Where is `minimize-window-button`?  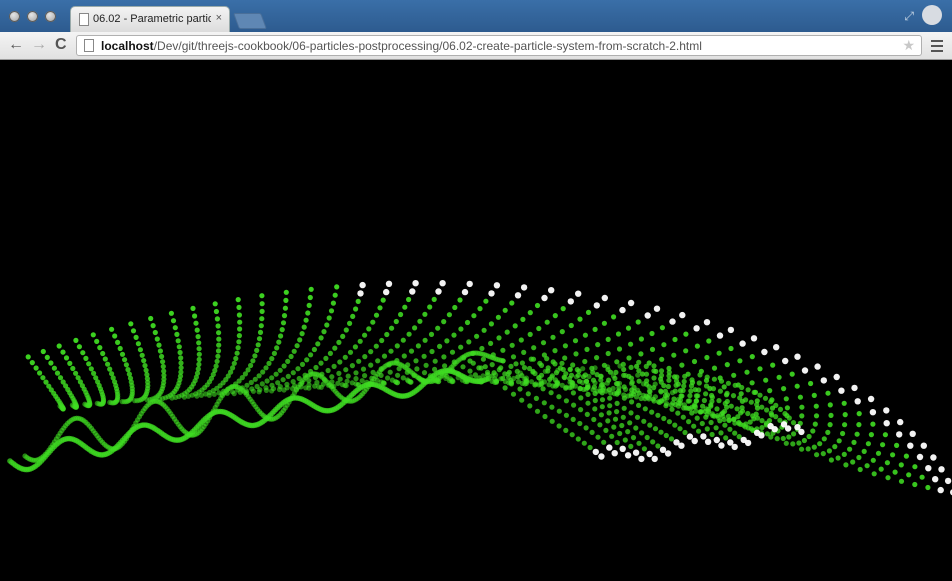 minimize-window-button is located at coordinates (32, 16).